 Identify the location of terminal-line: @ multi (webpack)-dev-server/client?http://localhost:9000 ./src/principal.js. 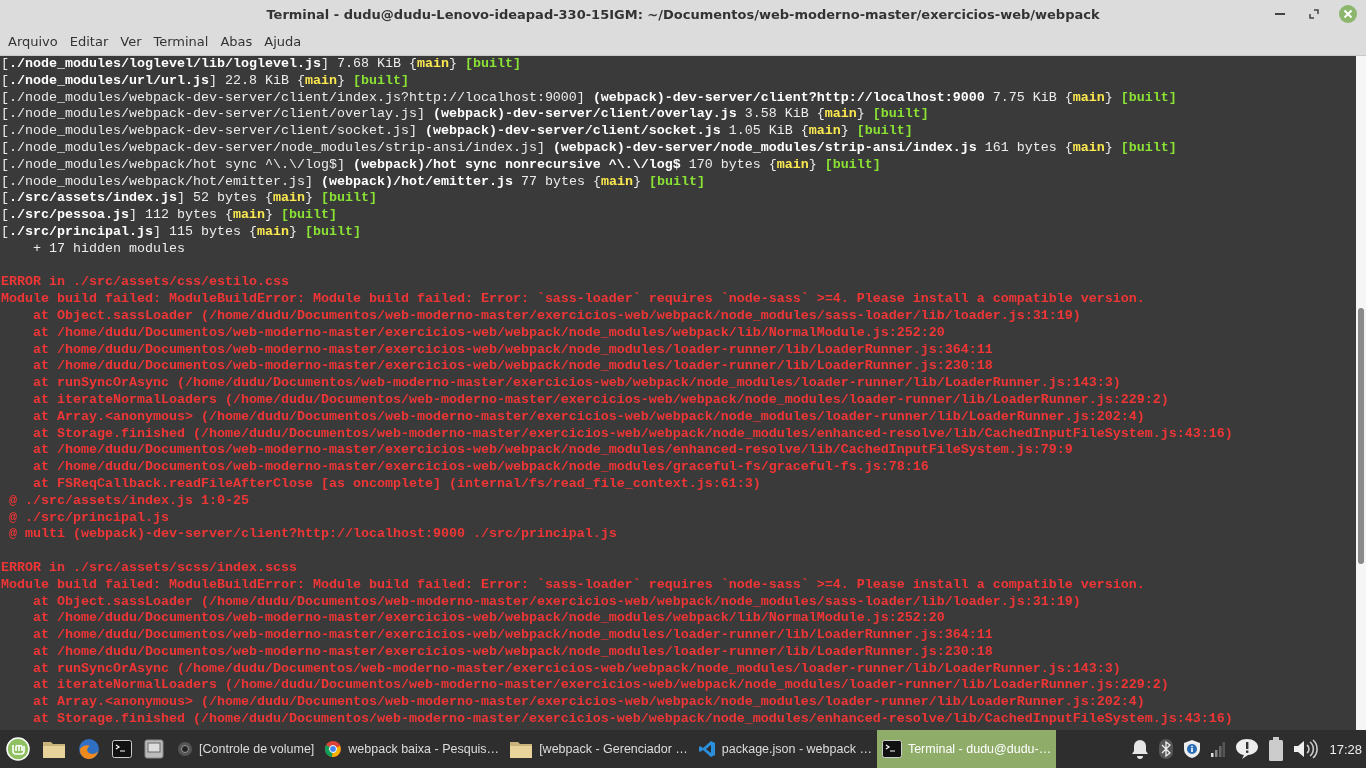
(313, 535).